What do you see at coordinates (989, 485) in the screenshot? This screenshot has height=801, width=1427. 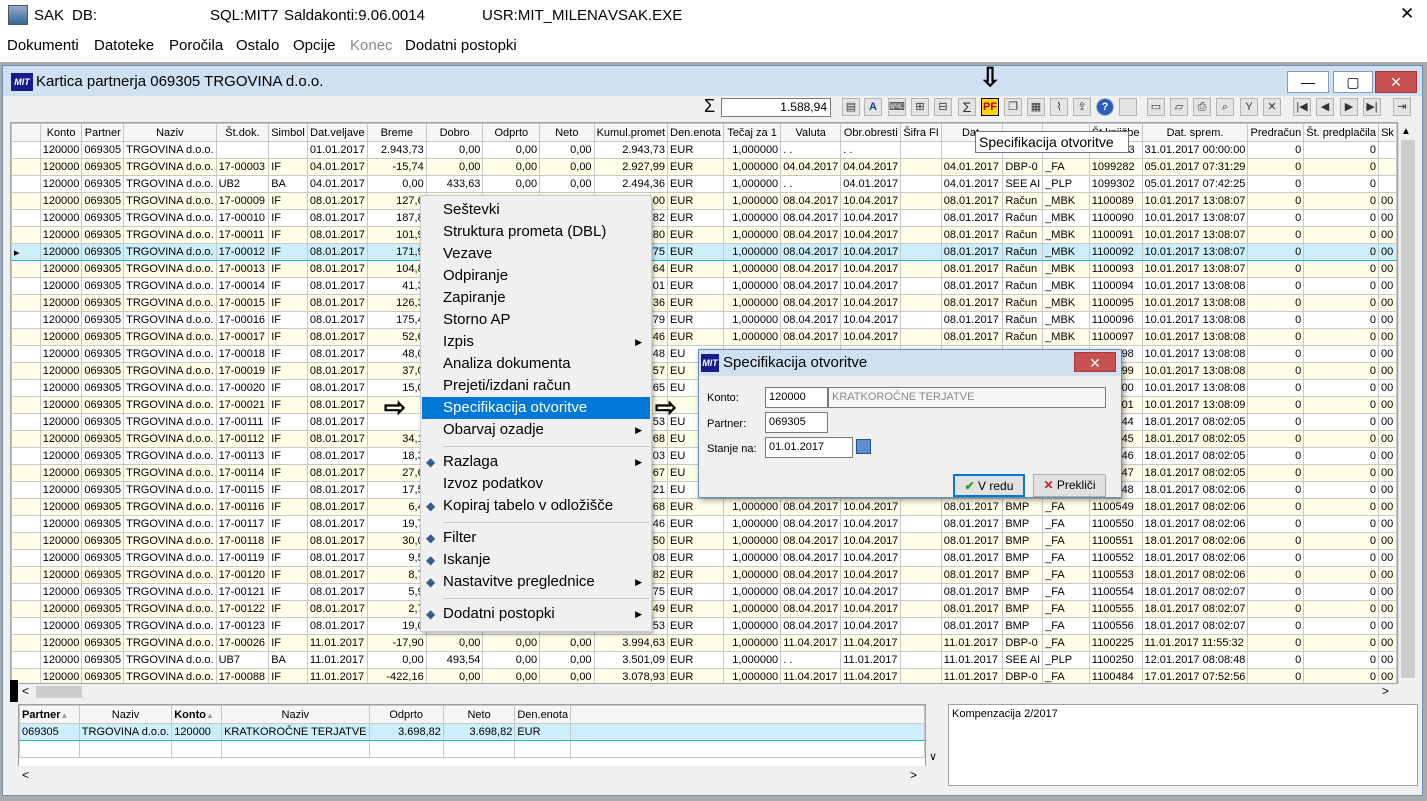 I see `ok-button: ✔ V redu` at bounding box center [989, 485].